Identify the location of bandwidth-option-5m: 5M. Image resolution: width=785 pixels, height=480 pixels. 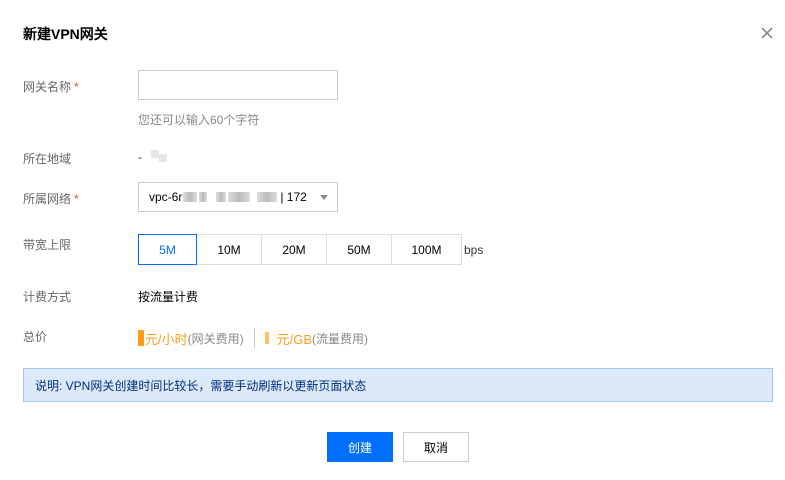
(167, 249).